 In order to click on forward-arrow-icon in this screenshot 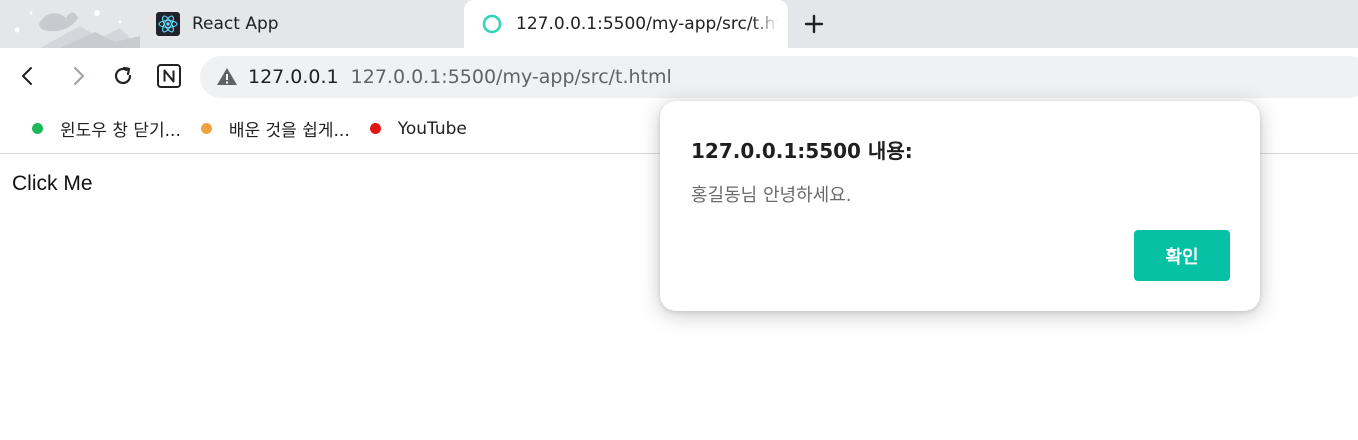, I will do `click(79, 76)`.